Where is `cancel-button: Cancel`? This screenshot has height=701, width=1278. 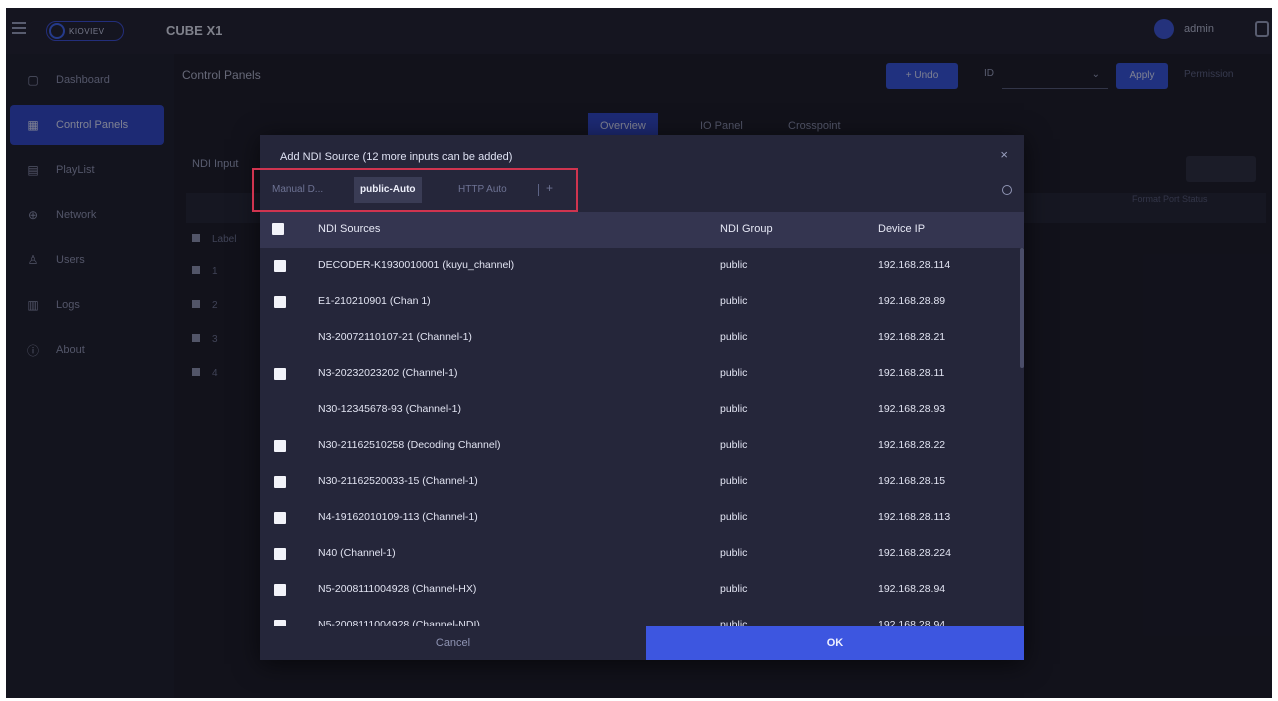
cancel-button: Cancel is located at coordinates (453, 643).